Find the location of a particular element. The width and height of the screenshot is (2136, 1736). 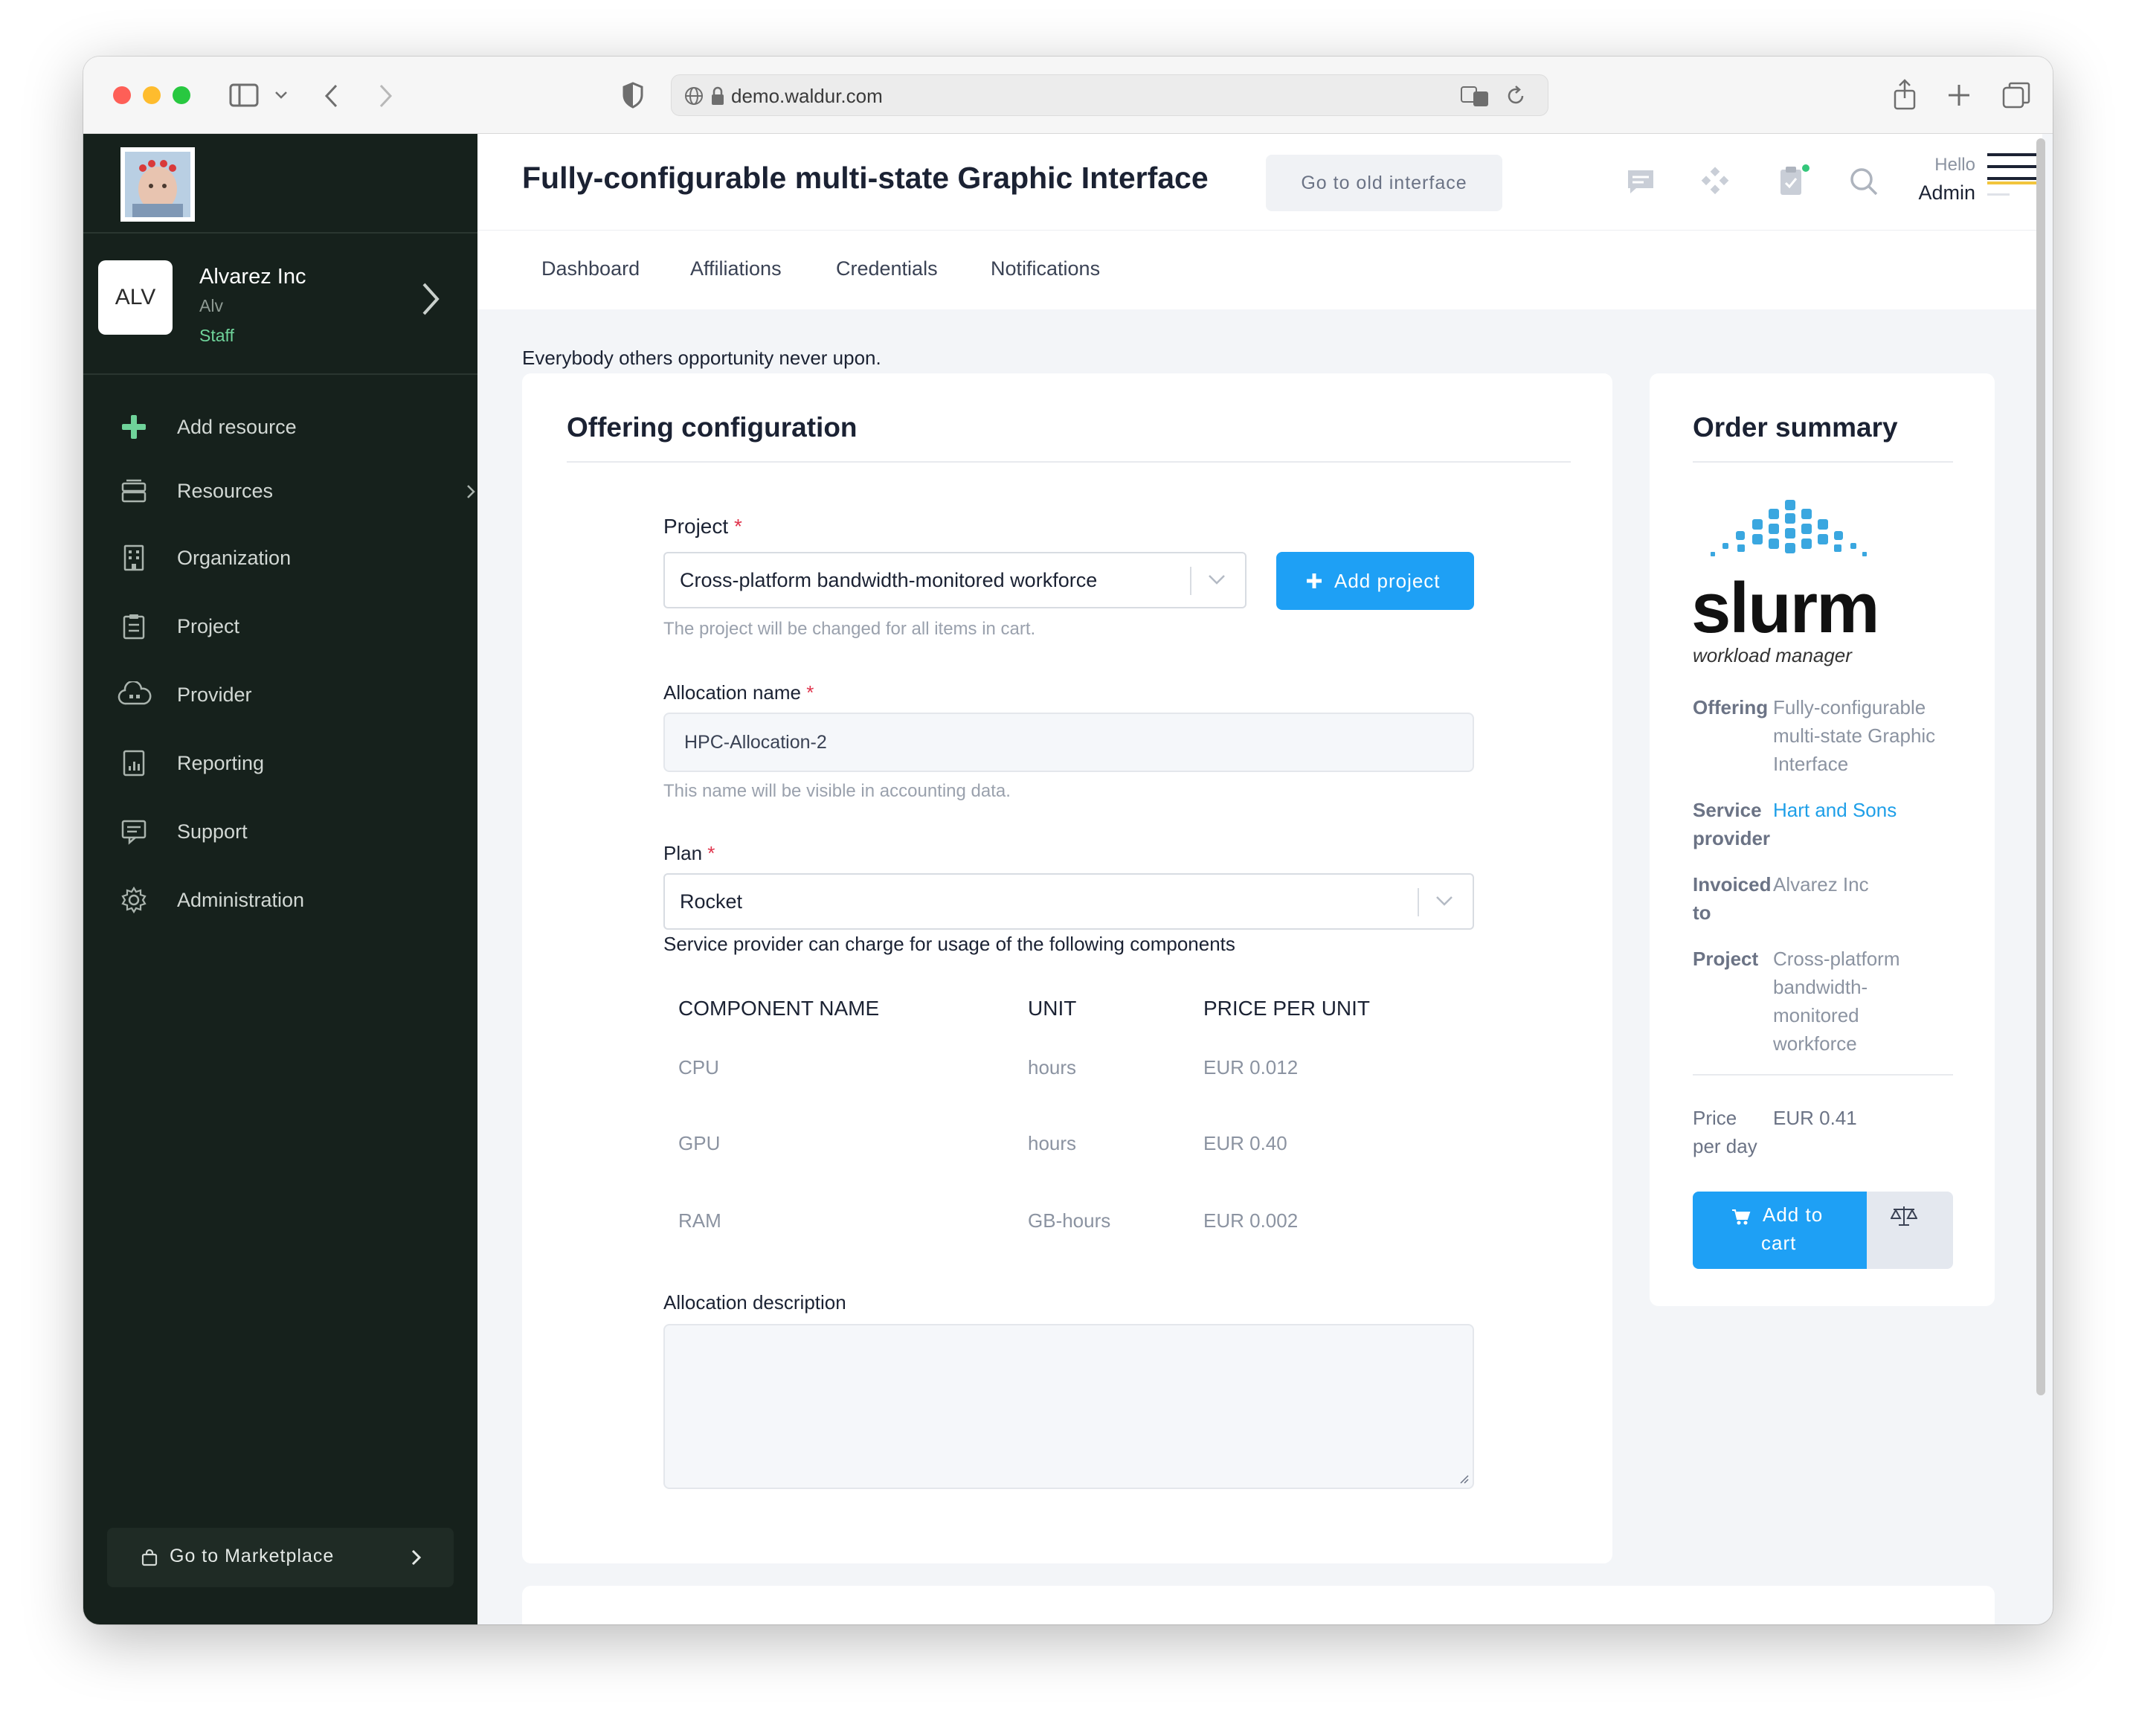

page-scrollbar is located at coordinates (2040, 766).